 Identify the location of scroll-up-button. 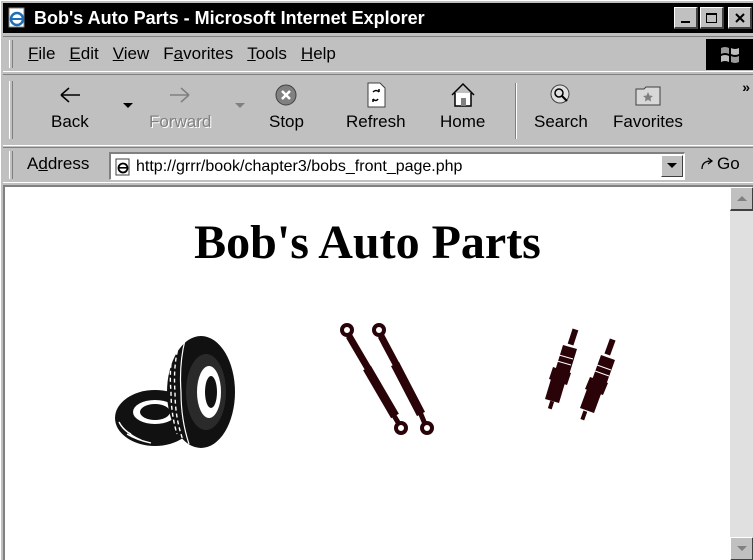
(741, 199).